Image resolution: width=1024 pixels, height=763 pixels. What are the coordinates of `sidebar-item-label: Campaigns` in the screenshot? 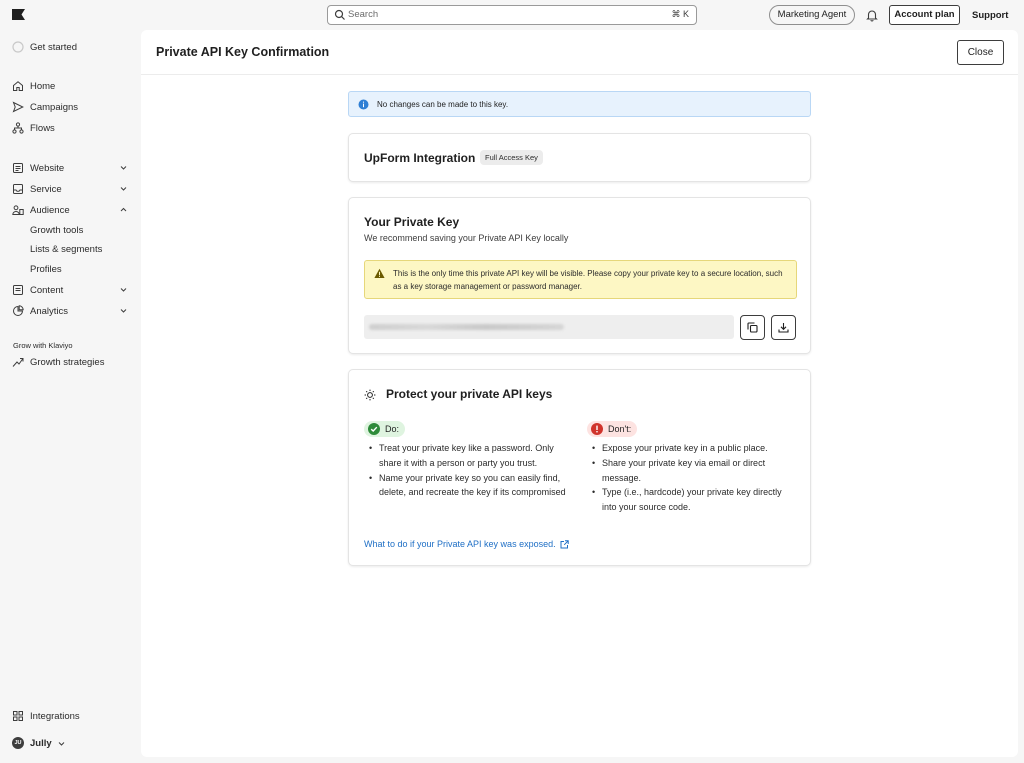 It's located at (54, 107).